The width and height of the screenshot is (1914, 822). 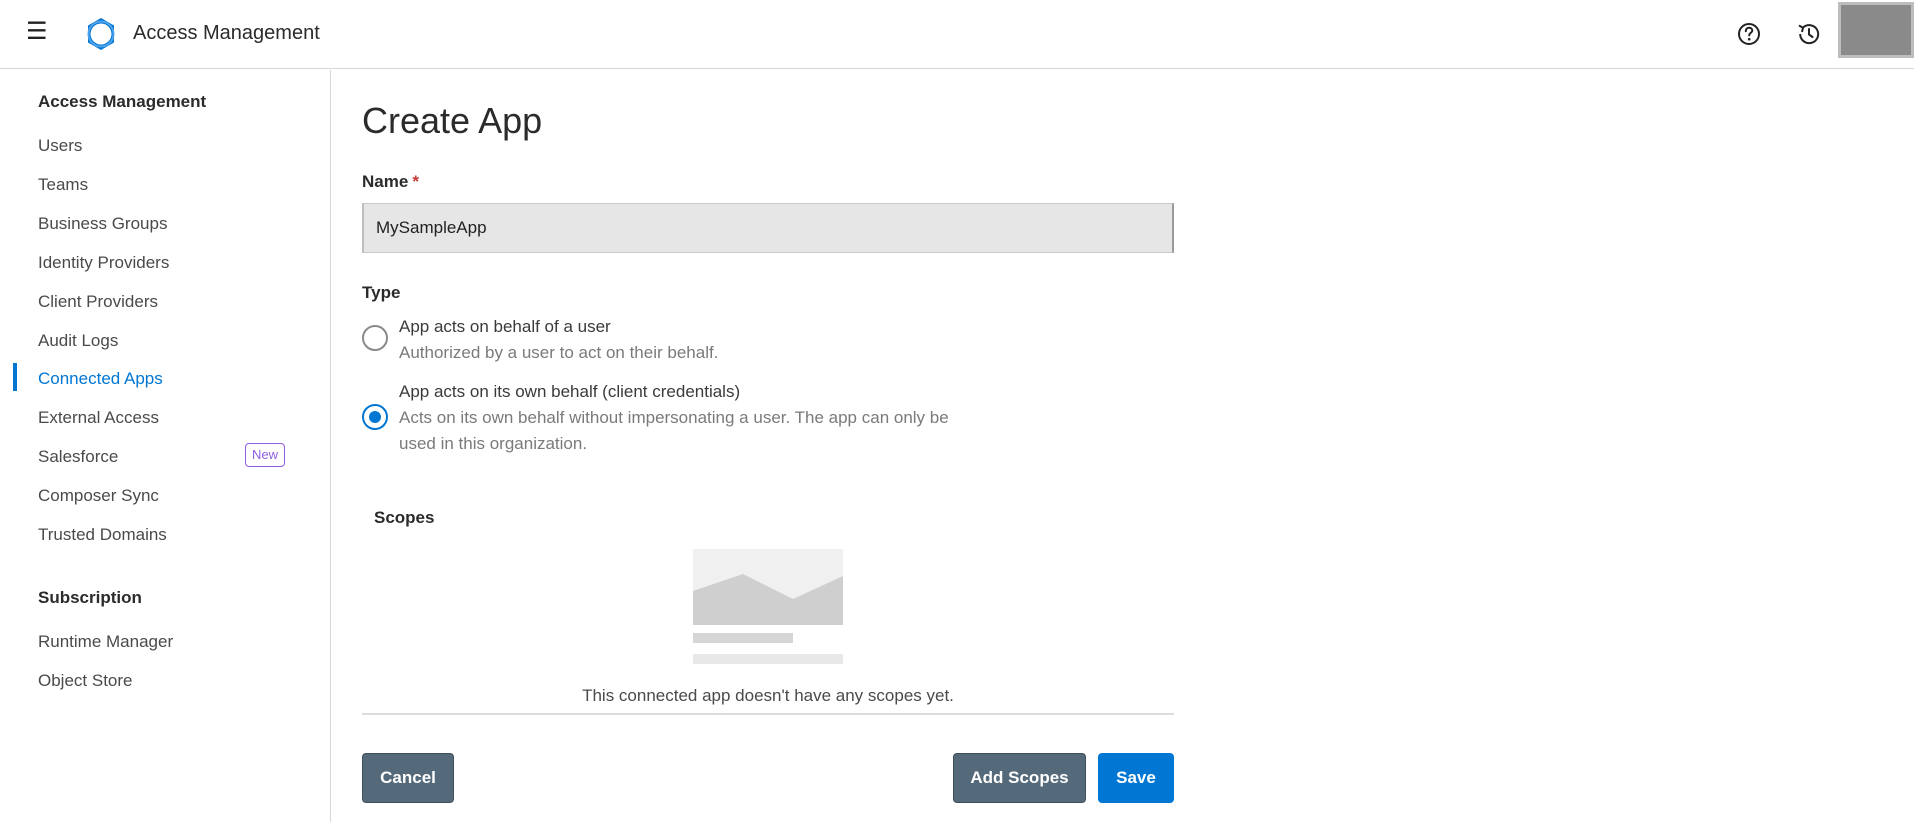 What do you see at coordinates (163, 263) in the screenshot?
I see `sidebar-item-identity-providers: Identity Providers` at bounding box center [163, 263].